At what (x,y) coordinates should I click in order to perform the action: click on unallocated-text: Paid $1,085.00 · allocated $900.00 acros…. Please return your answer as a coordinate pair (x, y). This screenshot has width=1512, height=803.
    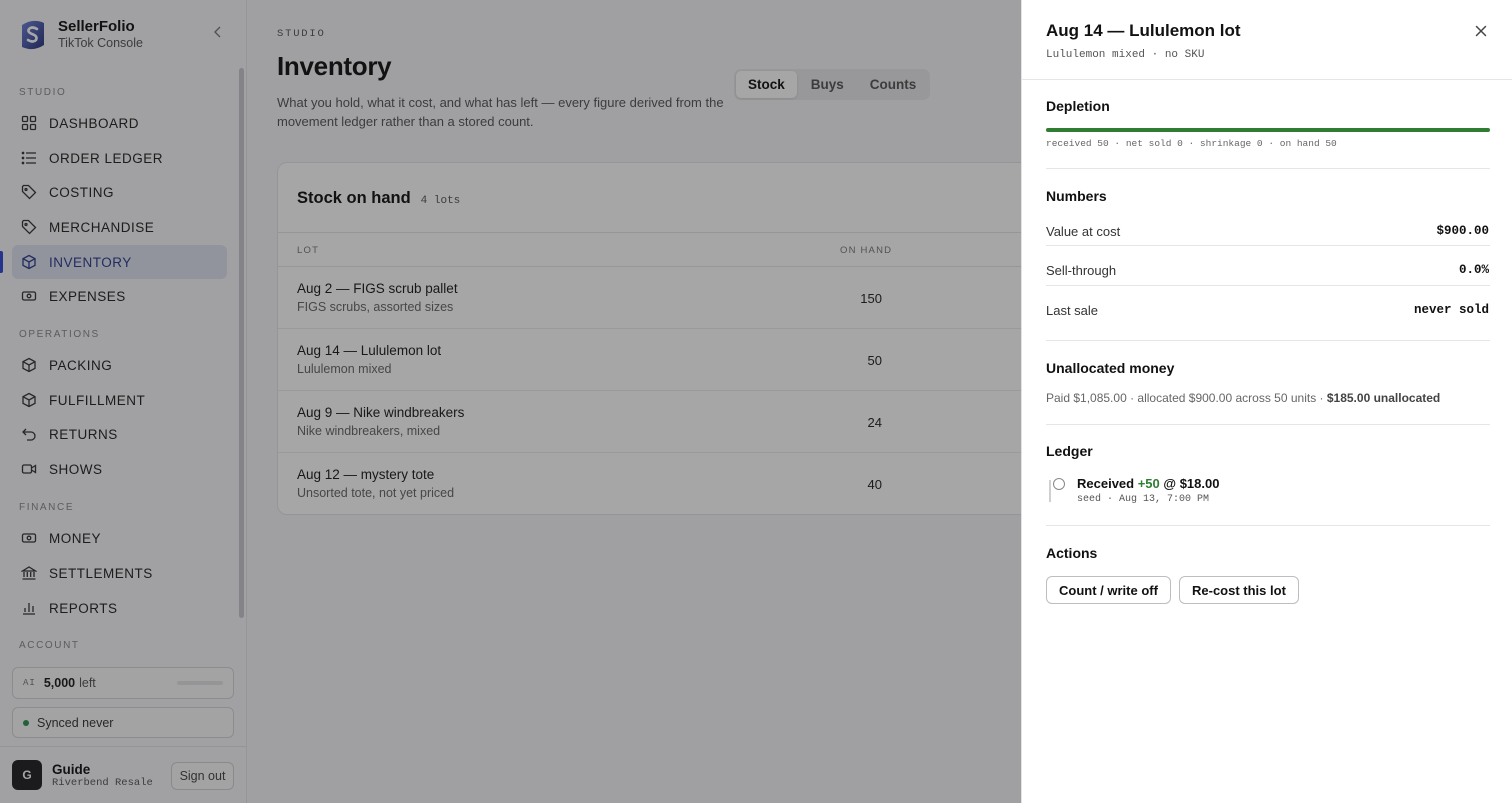
    Looking at the image, I should click on (1186, 398).